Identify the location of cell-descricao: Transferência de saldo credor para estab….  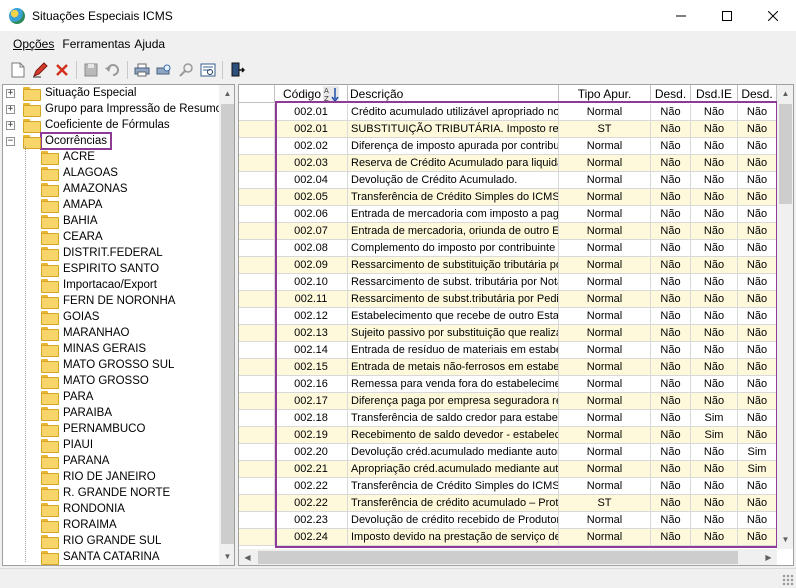
(453, 418).